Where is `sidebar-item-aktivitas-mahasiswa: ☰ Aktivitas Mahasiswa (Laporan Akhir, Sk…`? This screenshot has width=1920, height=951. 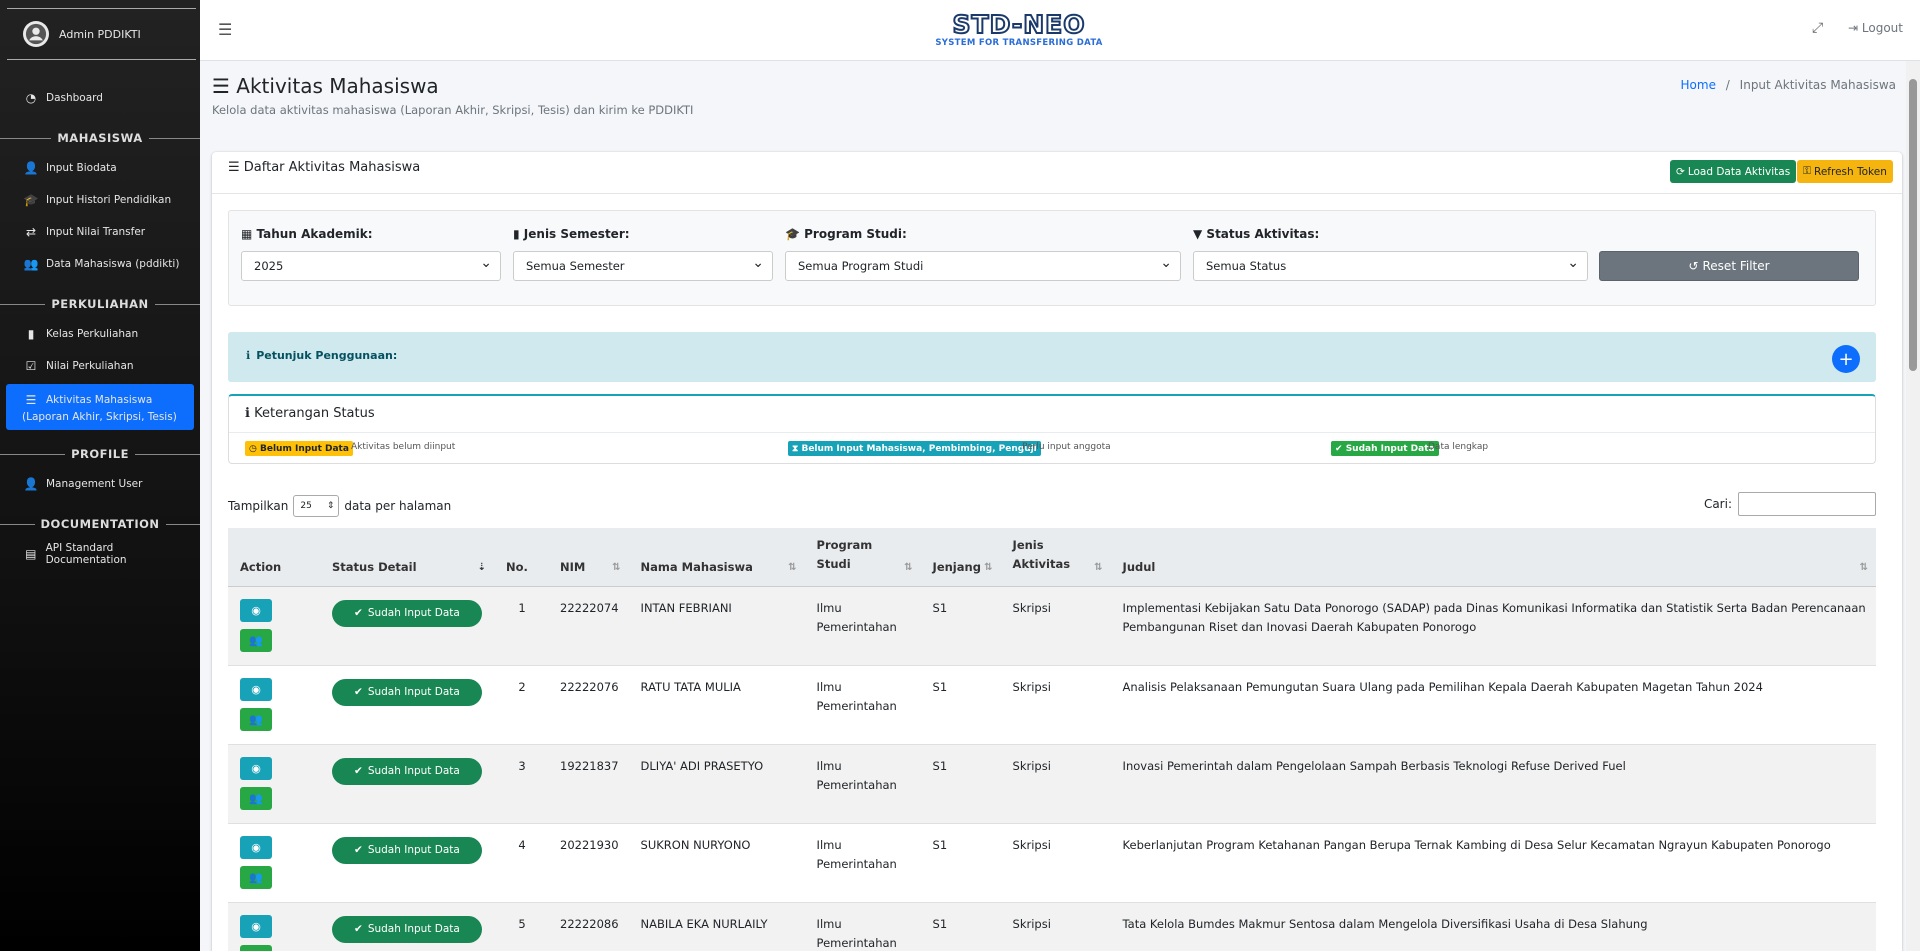 sidebar-item-aktivitas-mahasiswa: ☰ Aktivitas Mahasiswa (Laporan Akhir, Sk… is located at coordinates (100, 407).